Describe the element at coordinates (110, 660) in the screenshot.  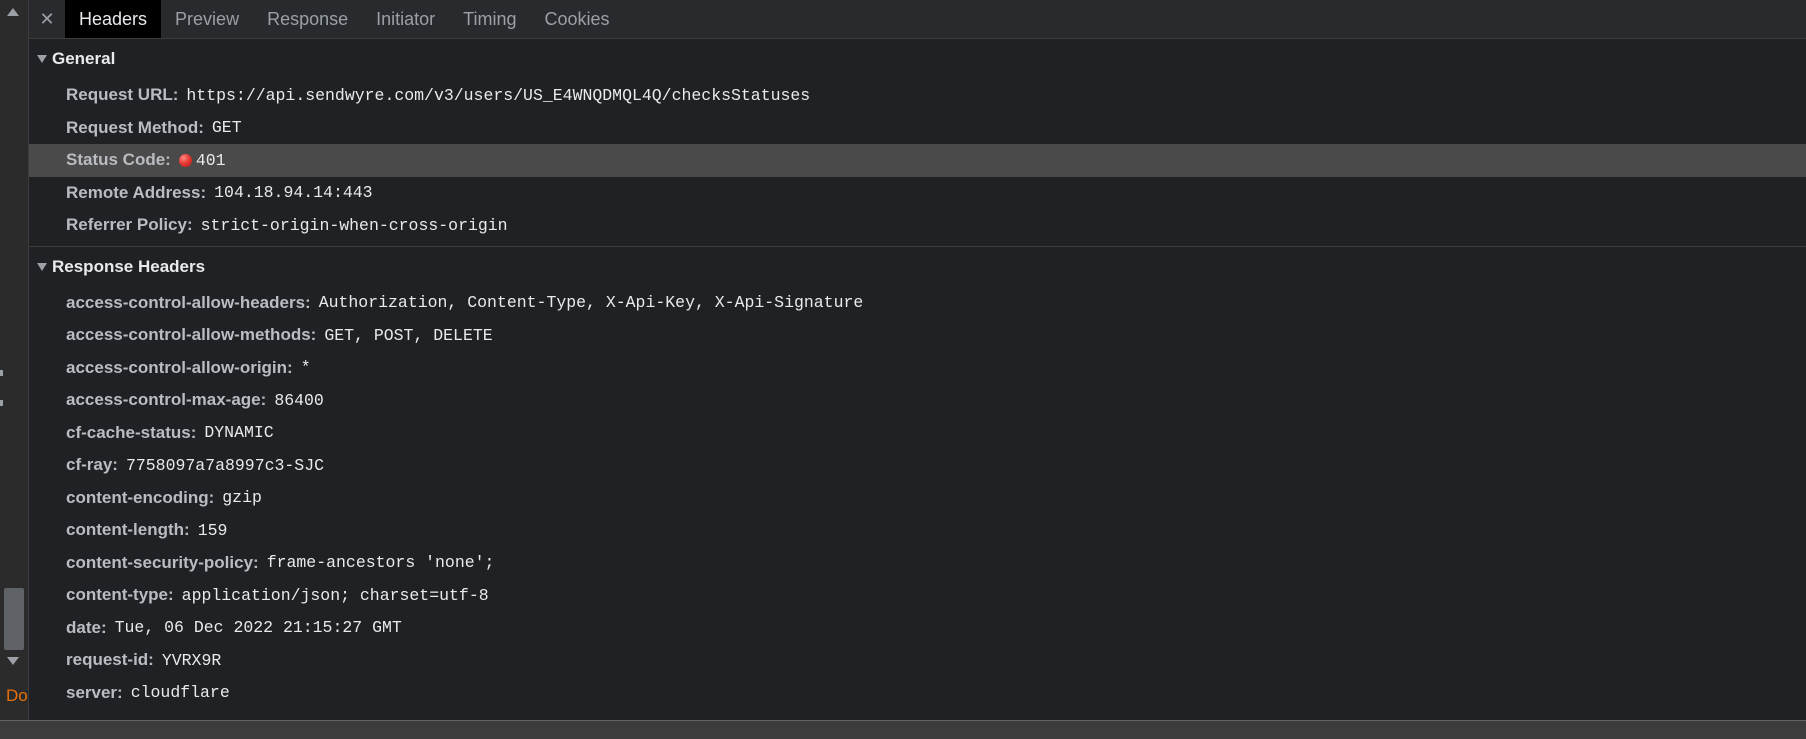
I see `header-key: request-id:` at that location.